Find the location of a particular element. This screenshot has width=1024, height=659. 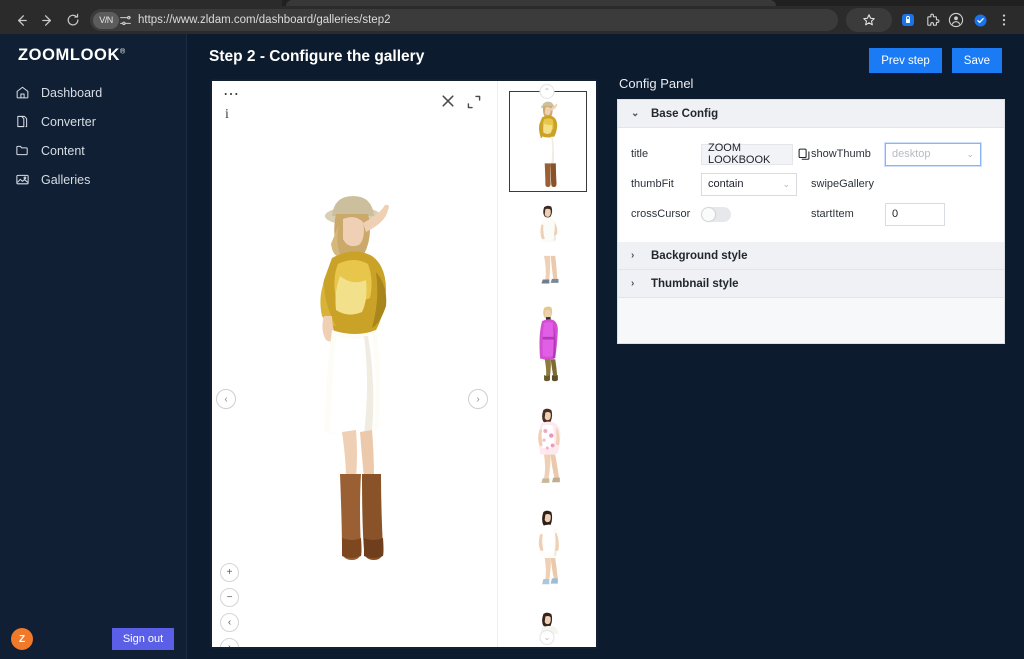

config-row-thumbfit: thumbFit contain ⌄ swipeGallery is located at coordinates (811, 184).